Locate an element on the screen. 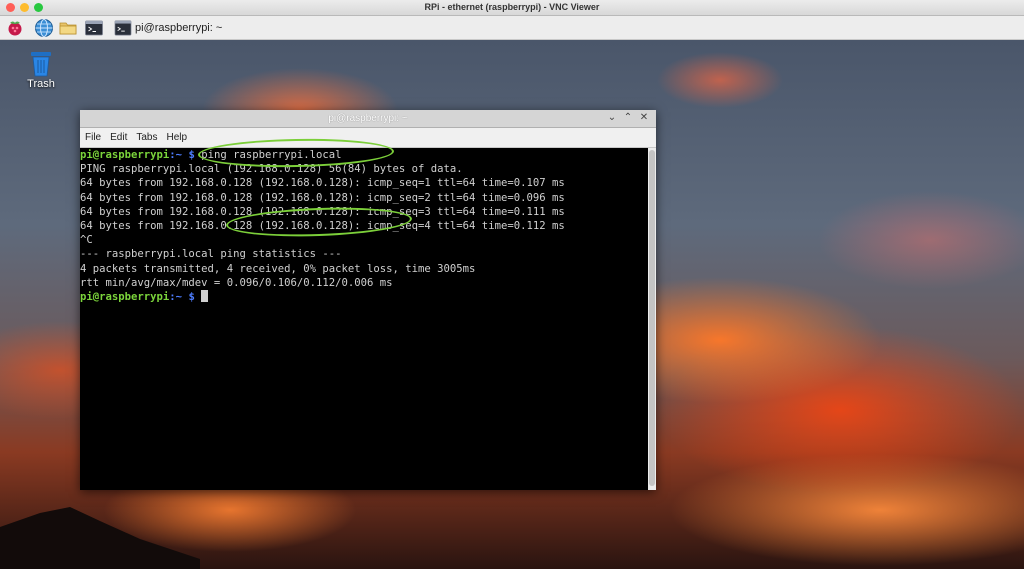 This screenshot has height=569, width=1024. trash-label: Trash is located at coordinates (41, 84).